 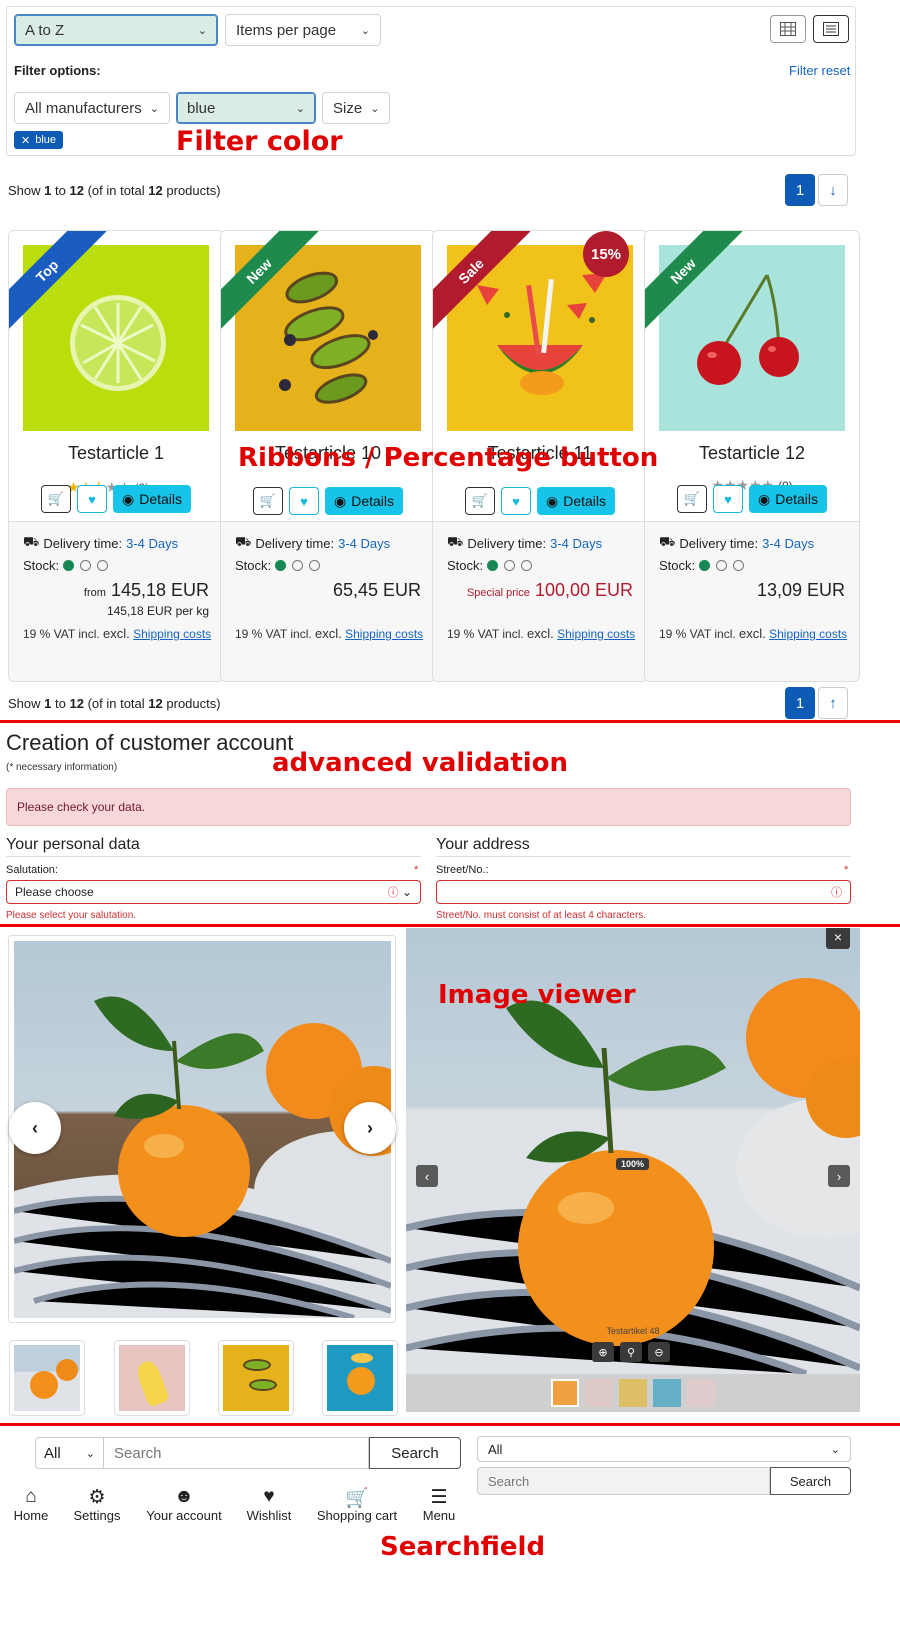 What do you see at coordinates (831, 29) in the screenshot?
I see `list-view-button` at bounding box center [831, 29].